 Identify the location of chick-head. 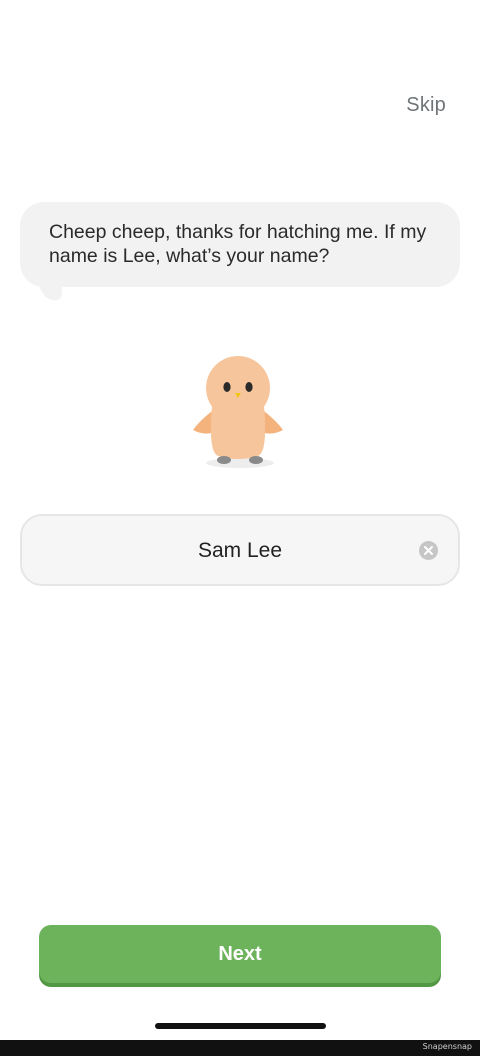
(238, 388).